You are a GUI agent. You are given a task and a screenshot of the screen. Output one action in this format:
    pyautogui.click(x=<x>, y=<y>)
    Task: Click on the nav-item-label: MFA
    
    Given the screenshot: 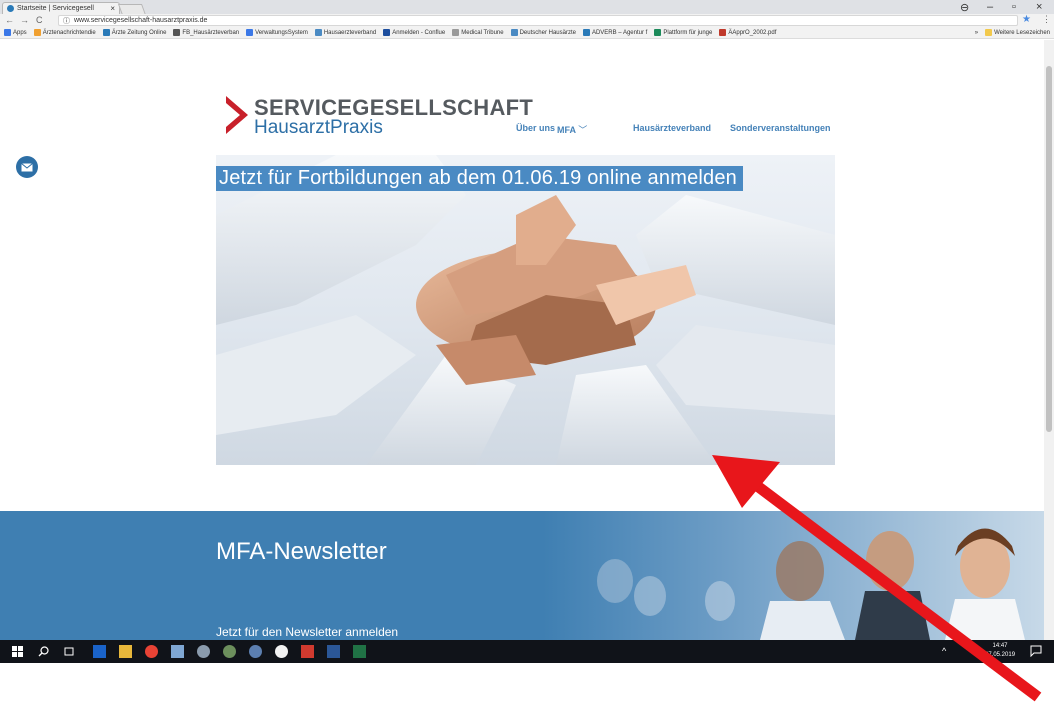 What is the action you would take?
    pyautogui.click(x=566, y=130)
    